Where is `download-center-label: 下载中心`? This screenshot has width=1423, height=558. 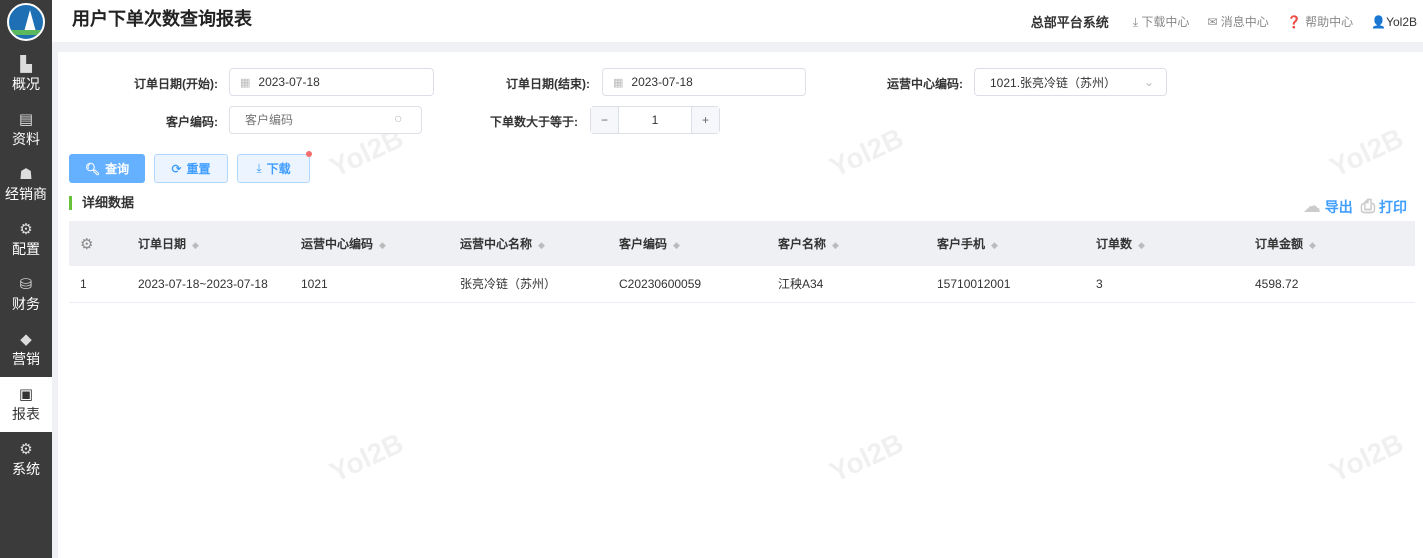
download-center-label: 下载中心 is located at coordinates (1165, 22).